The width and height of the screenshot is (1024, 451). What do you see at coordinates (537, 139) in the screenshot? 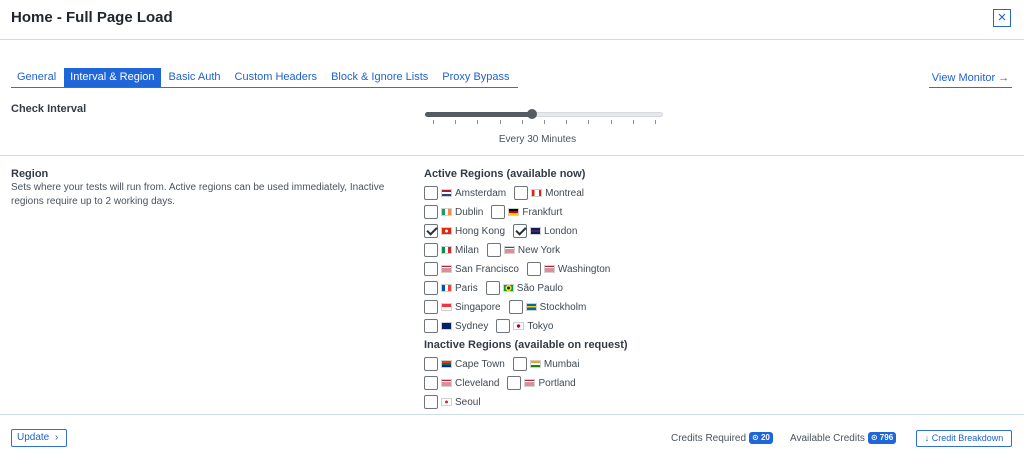
I see `interval-value: Every 30 Minutes` at bounding box center [537, 139].